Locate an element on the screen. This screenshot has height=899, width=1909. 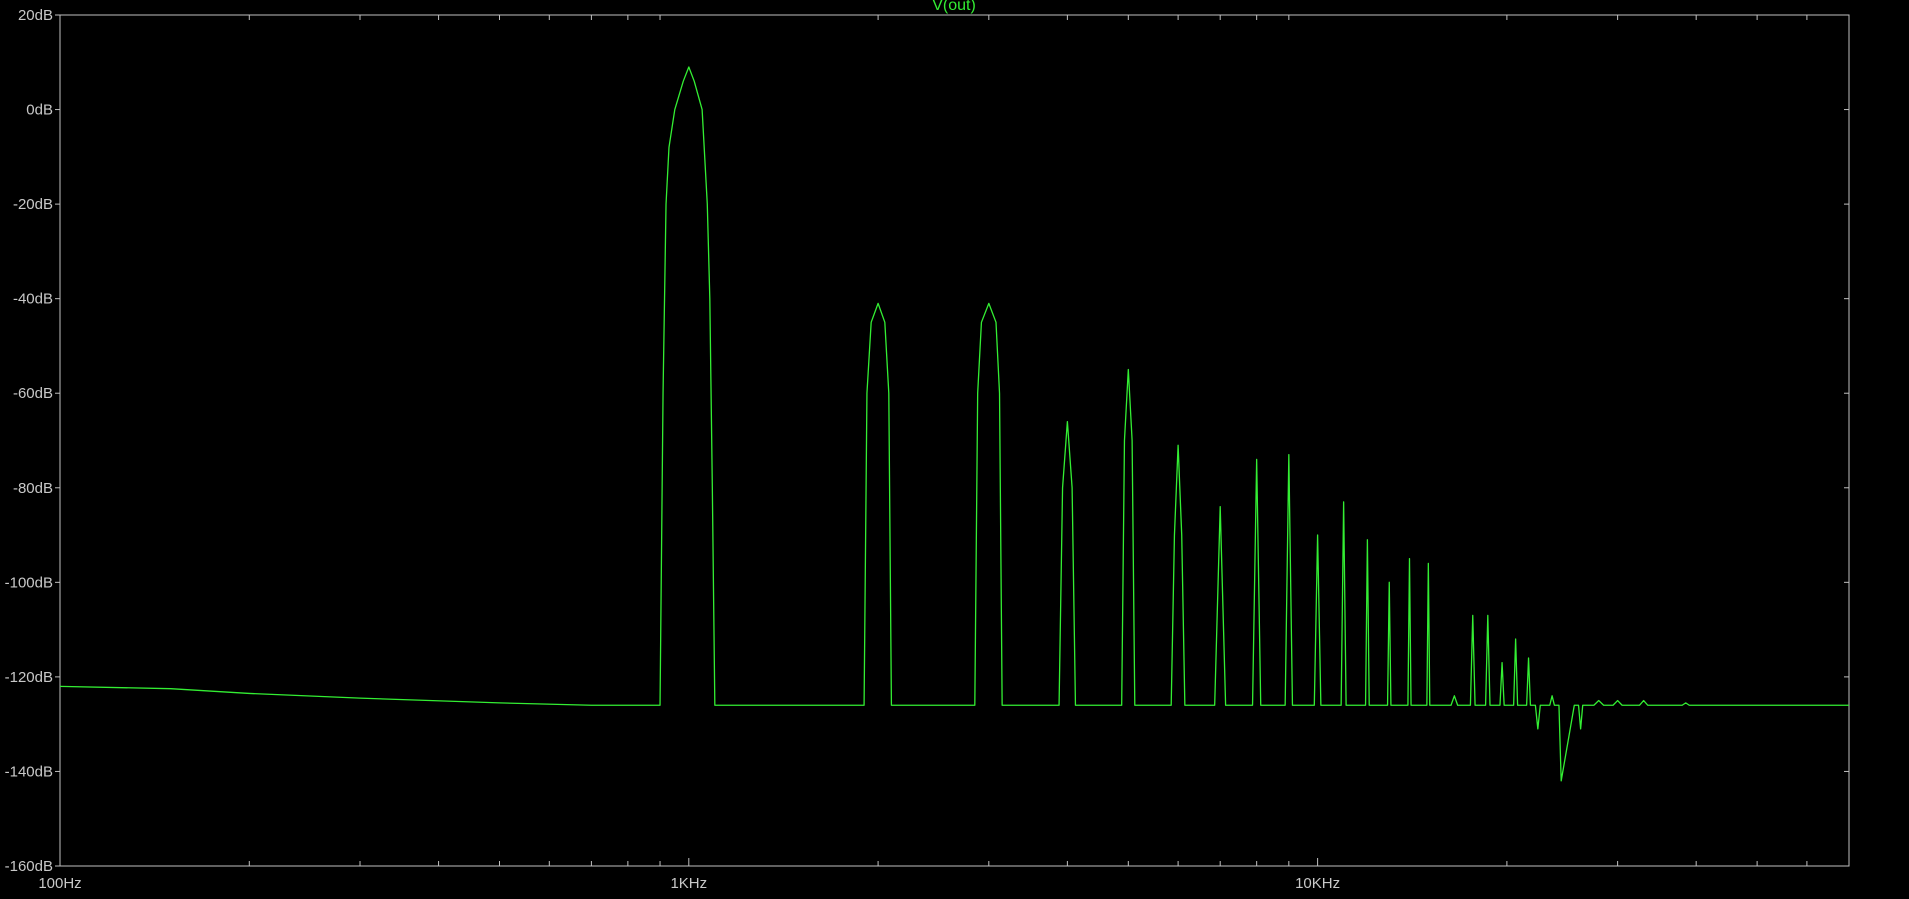
y-tick-label: -160dB is located at coordinates (29, 866).